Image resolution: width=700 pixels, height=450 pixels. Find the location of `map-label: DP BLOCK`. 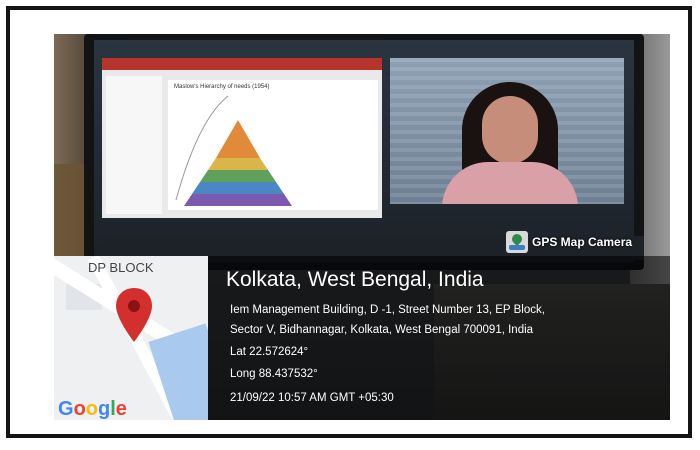

map-label: DP BLOCK is located at coordinates (121, 267).